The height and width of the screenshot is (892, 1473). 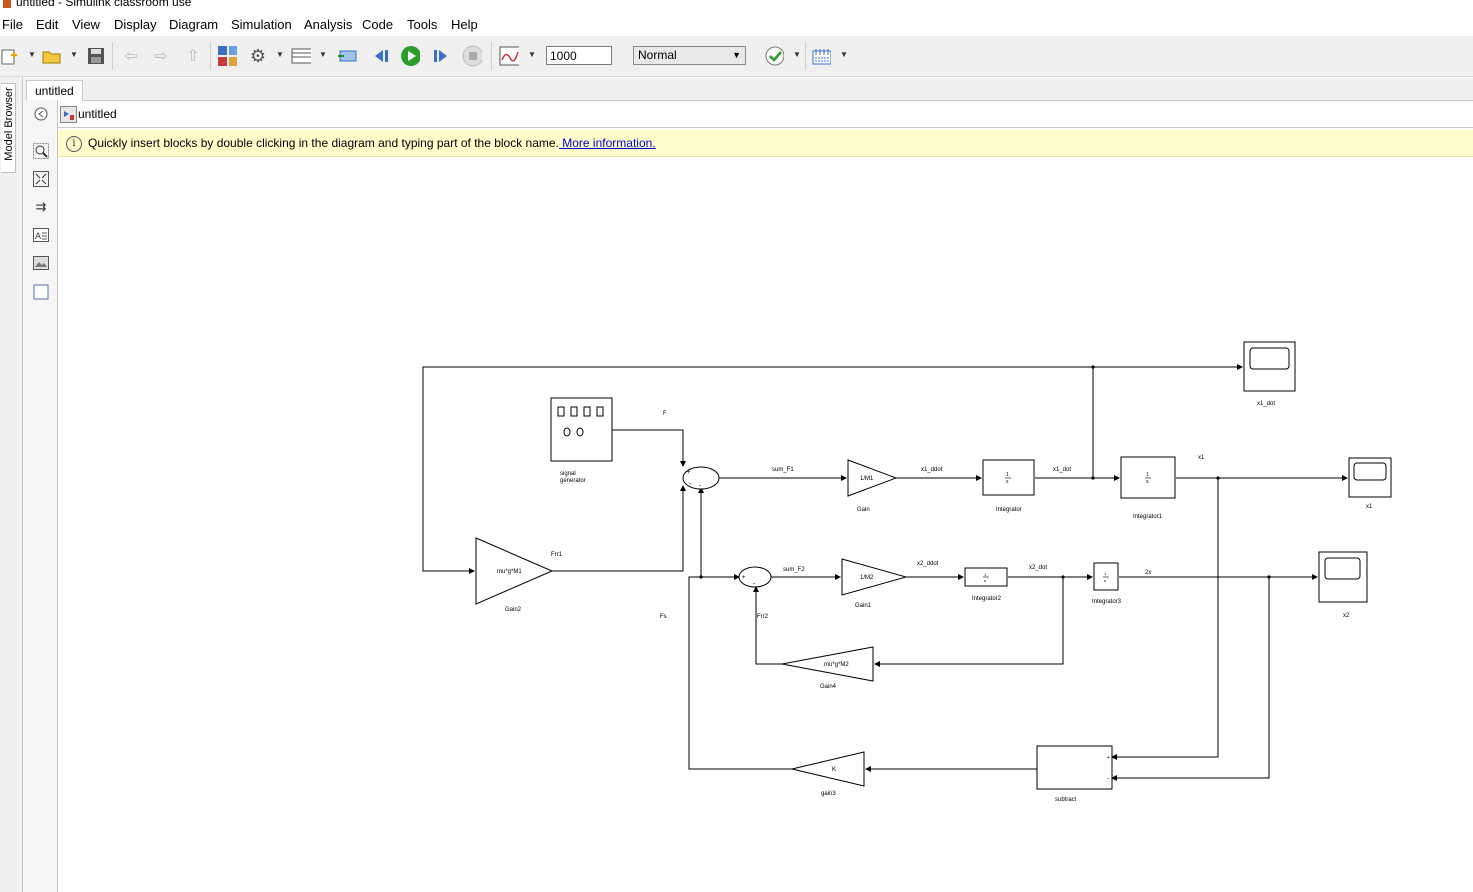 What do you see at coordinates (1266, 404) in the screenshot?
I see `x1-dot-scope-label: x1_dot` at bounding box center [1266, 404].